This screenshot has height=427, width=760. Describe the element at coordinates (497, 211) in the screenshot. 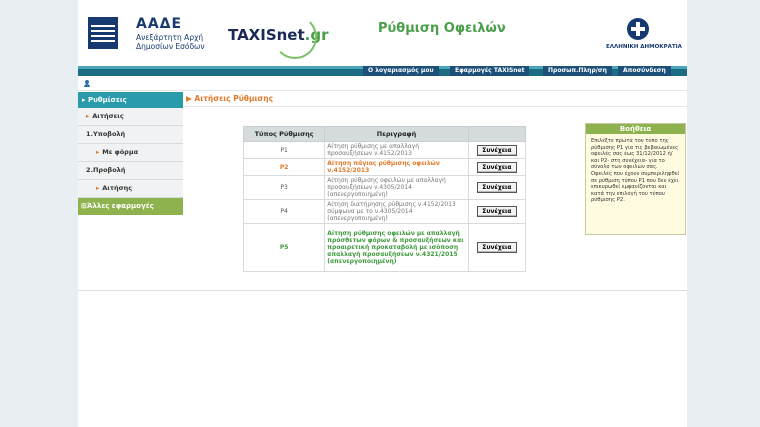

I see `continue-button-p4: Συνέχεια` at that location.